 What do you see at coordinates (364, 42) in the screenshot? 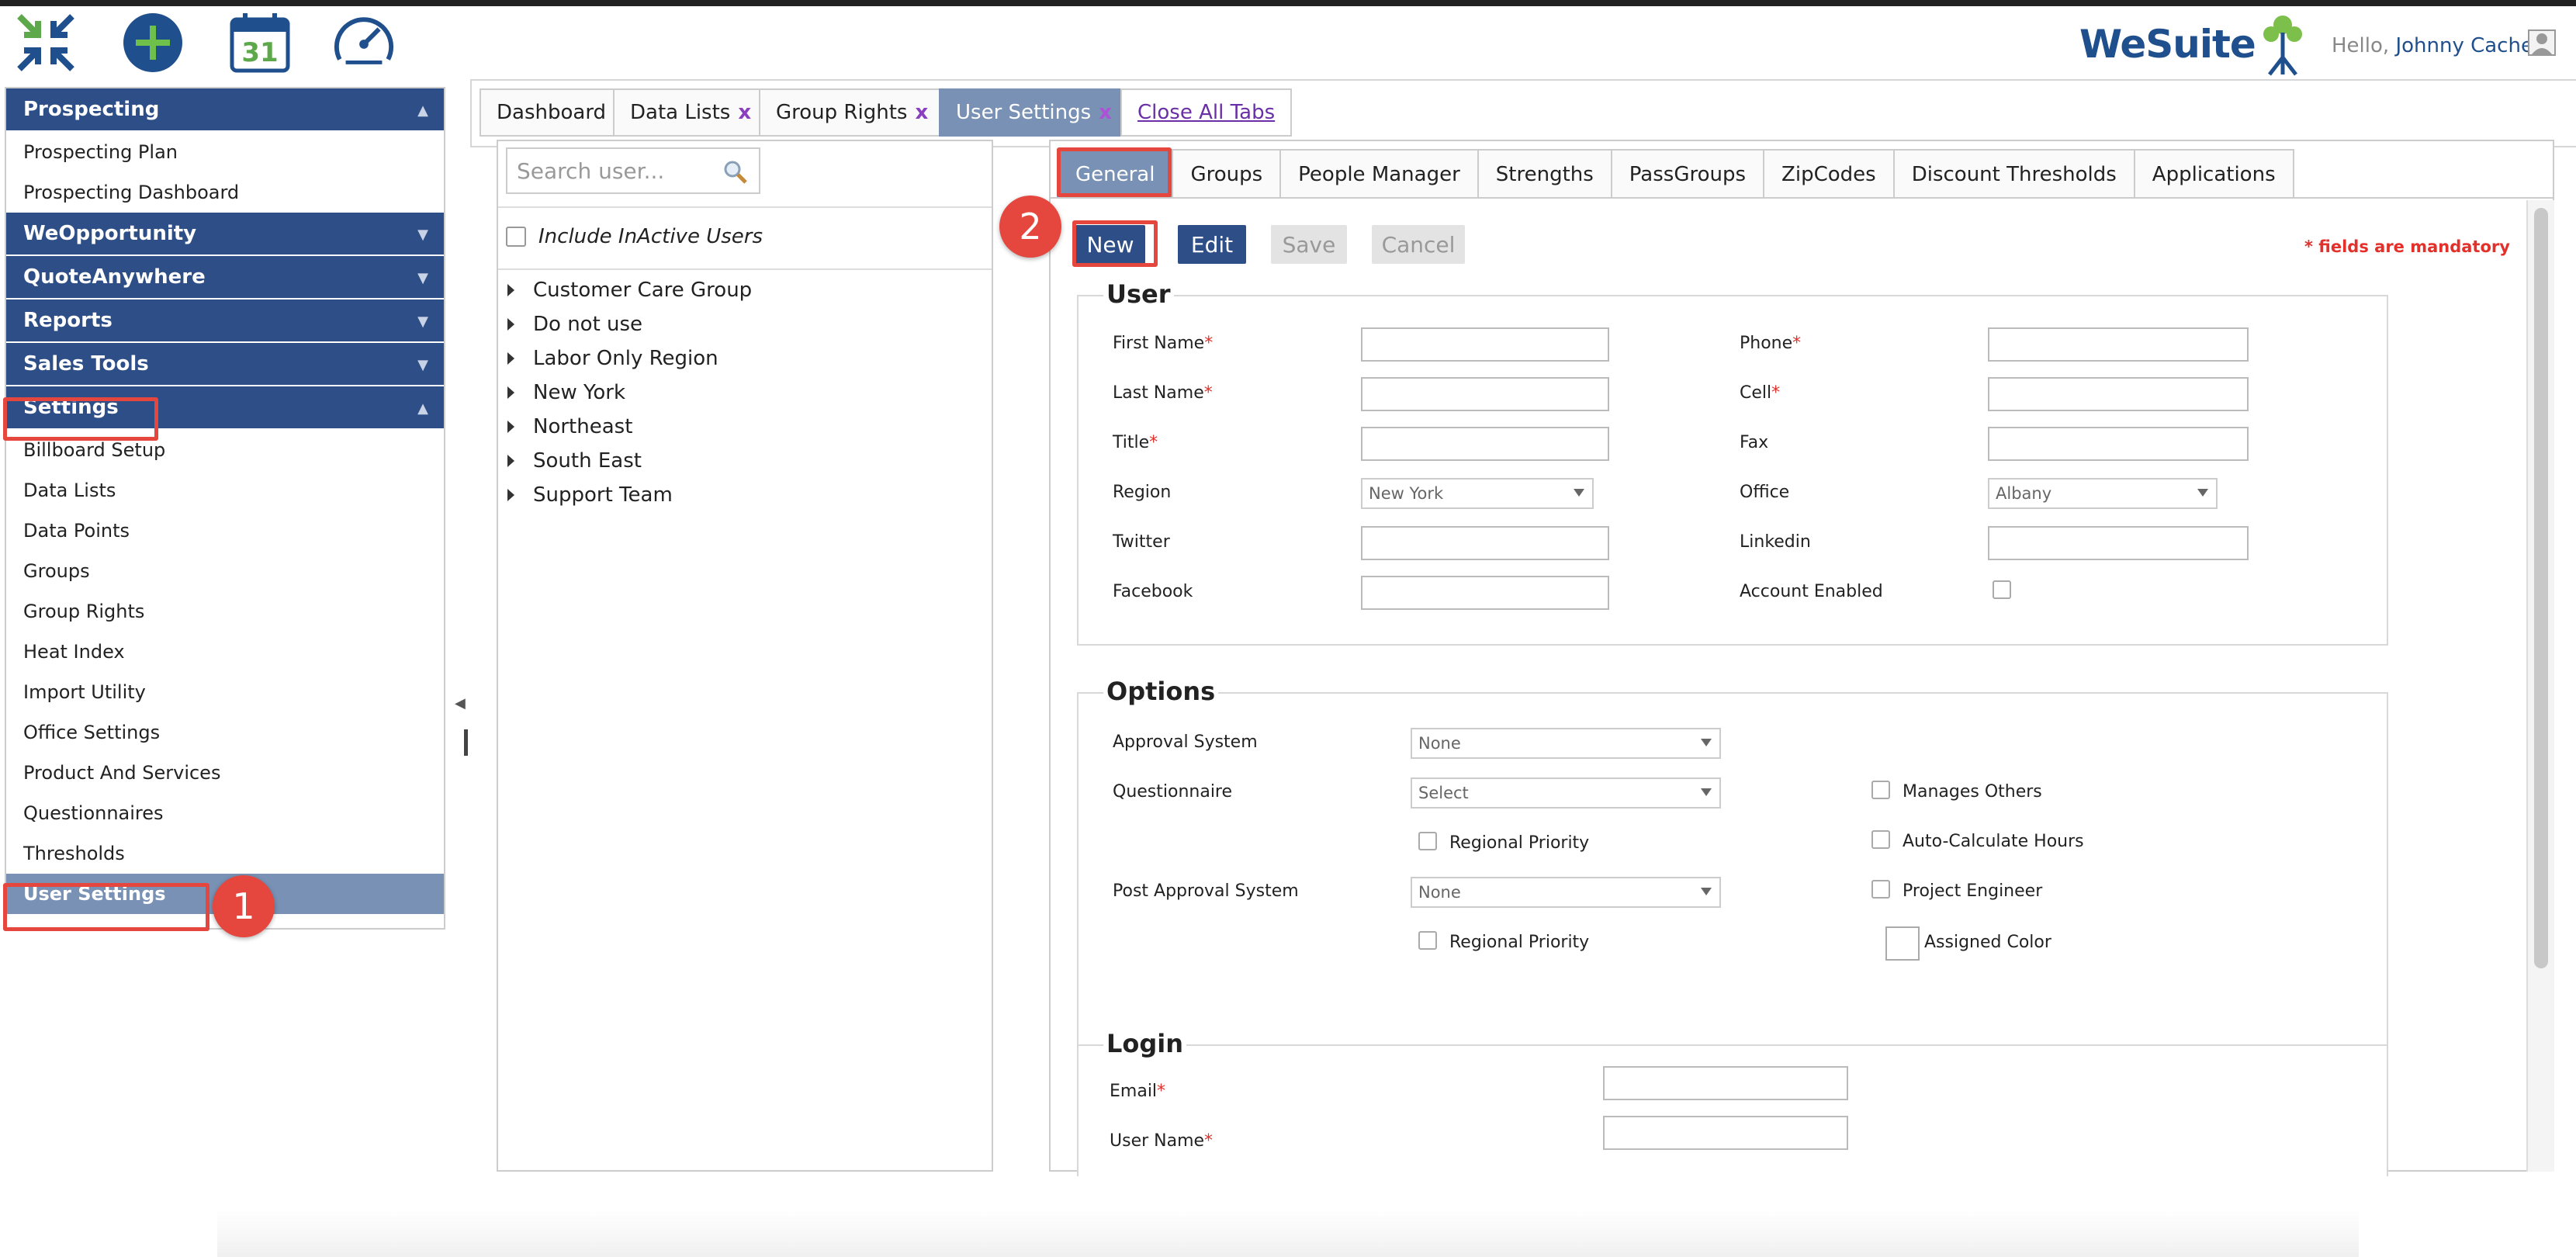
I see `speedometer-icon` at bounding box center [364, 42].